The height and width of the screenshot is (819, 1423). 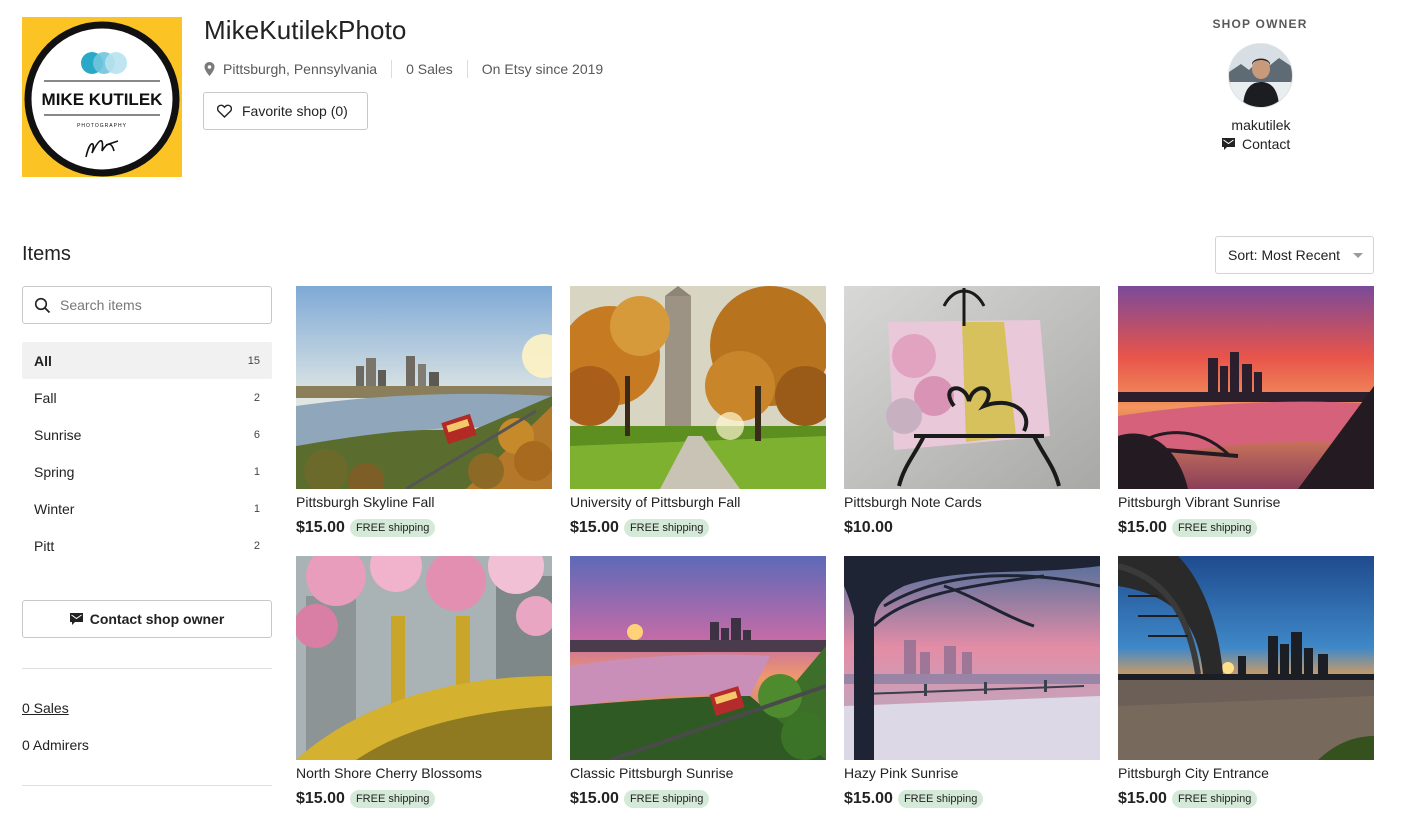 I want to click on contact-shop-owner-button: Contact shop owner, so click(x=147, y=619).